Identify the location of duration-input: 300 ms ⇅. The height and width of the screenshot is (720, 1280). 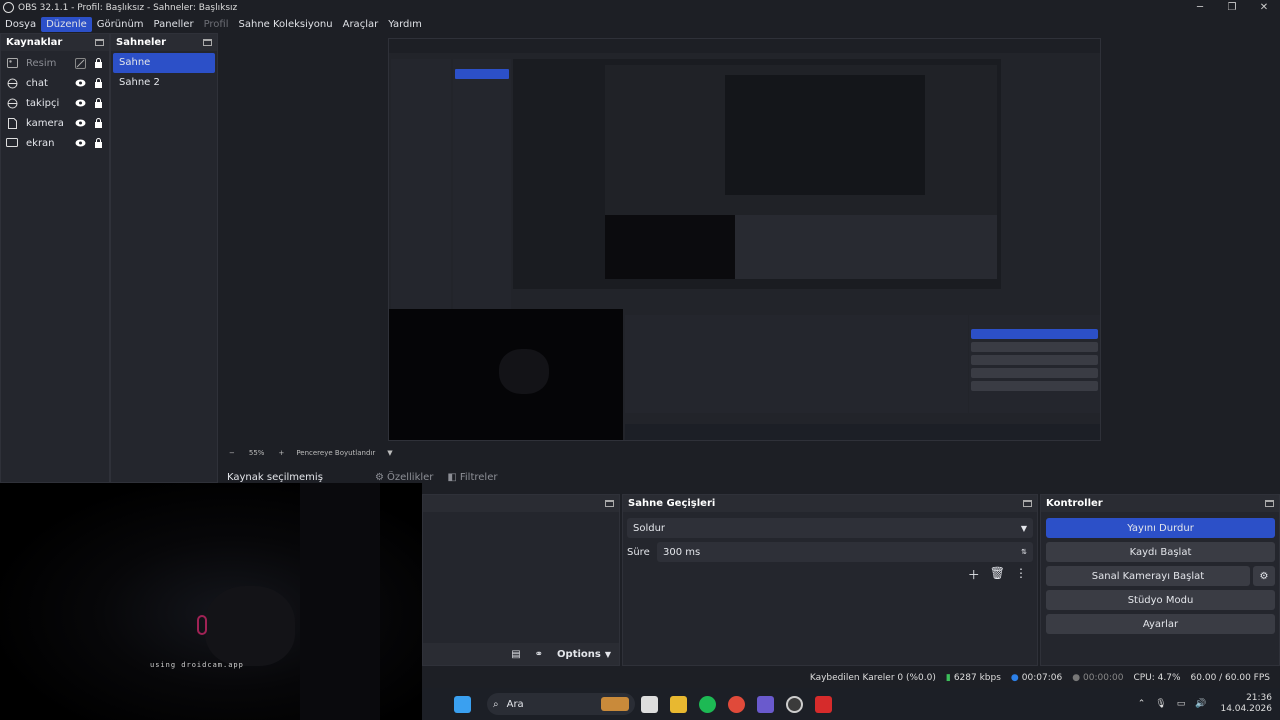
(845, 552).